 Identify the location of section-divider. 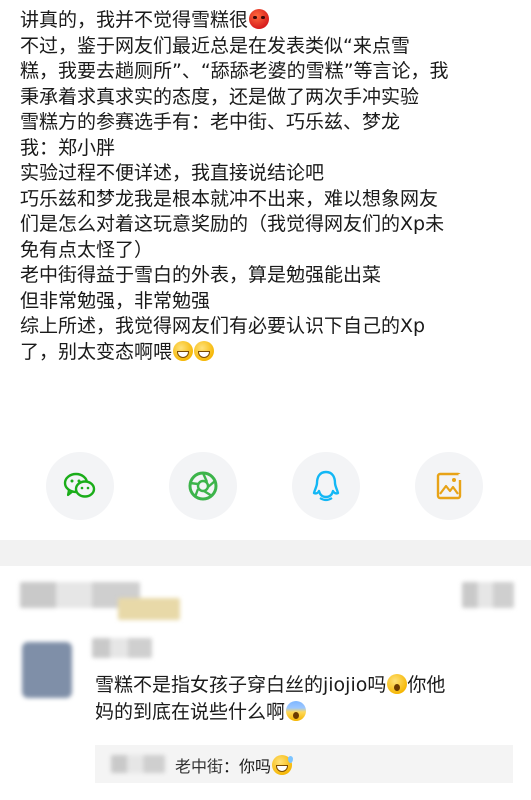
(265, 553).